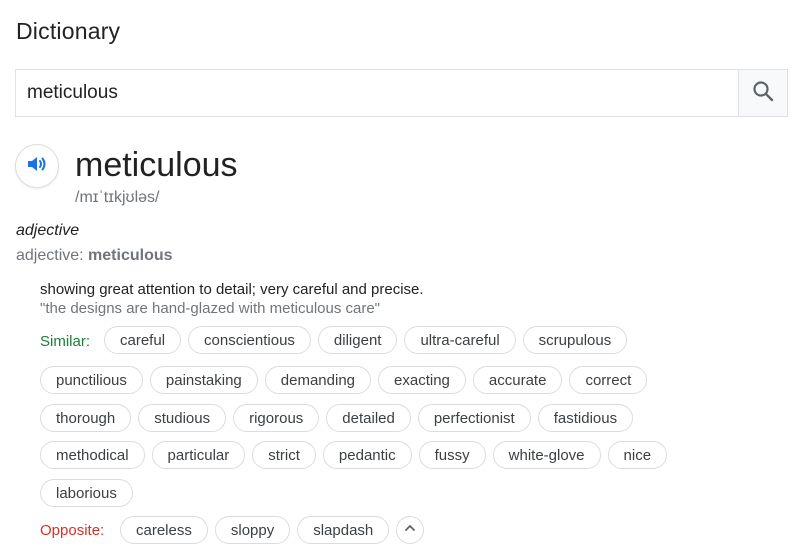  What do you see at coordinates (52, 255) in the screenshot?
I see `pos-prefix: adjective:` at bounding box center [52, 255].